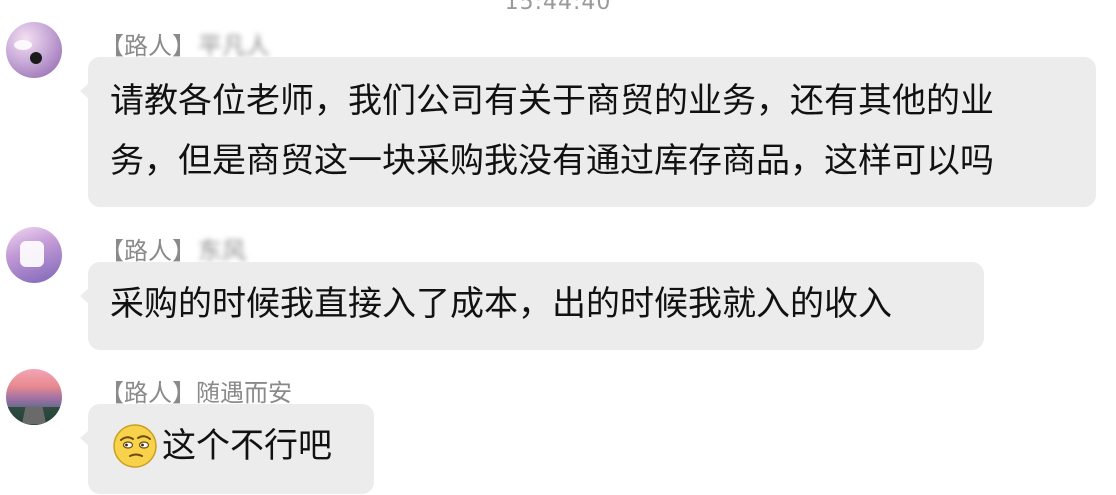  I want to click on message-line: 这个不行吧, so click(247, 446).